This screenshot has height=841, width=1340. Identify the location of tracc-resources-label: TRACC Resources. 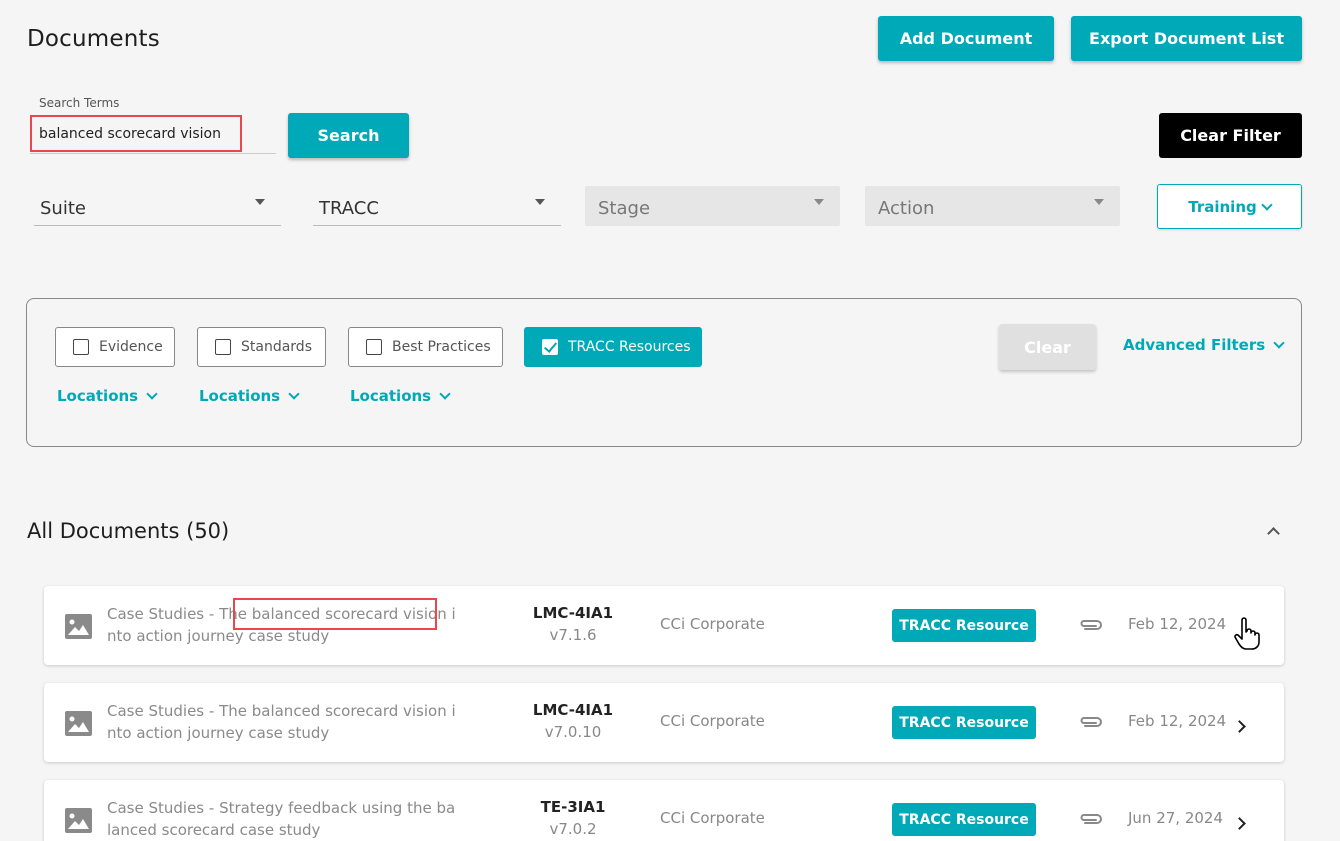
(629, 347).